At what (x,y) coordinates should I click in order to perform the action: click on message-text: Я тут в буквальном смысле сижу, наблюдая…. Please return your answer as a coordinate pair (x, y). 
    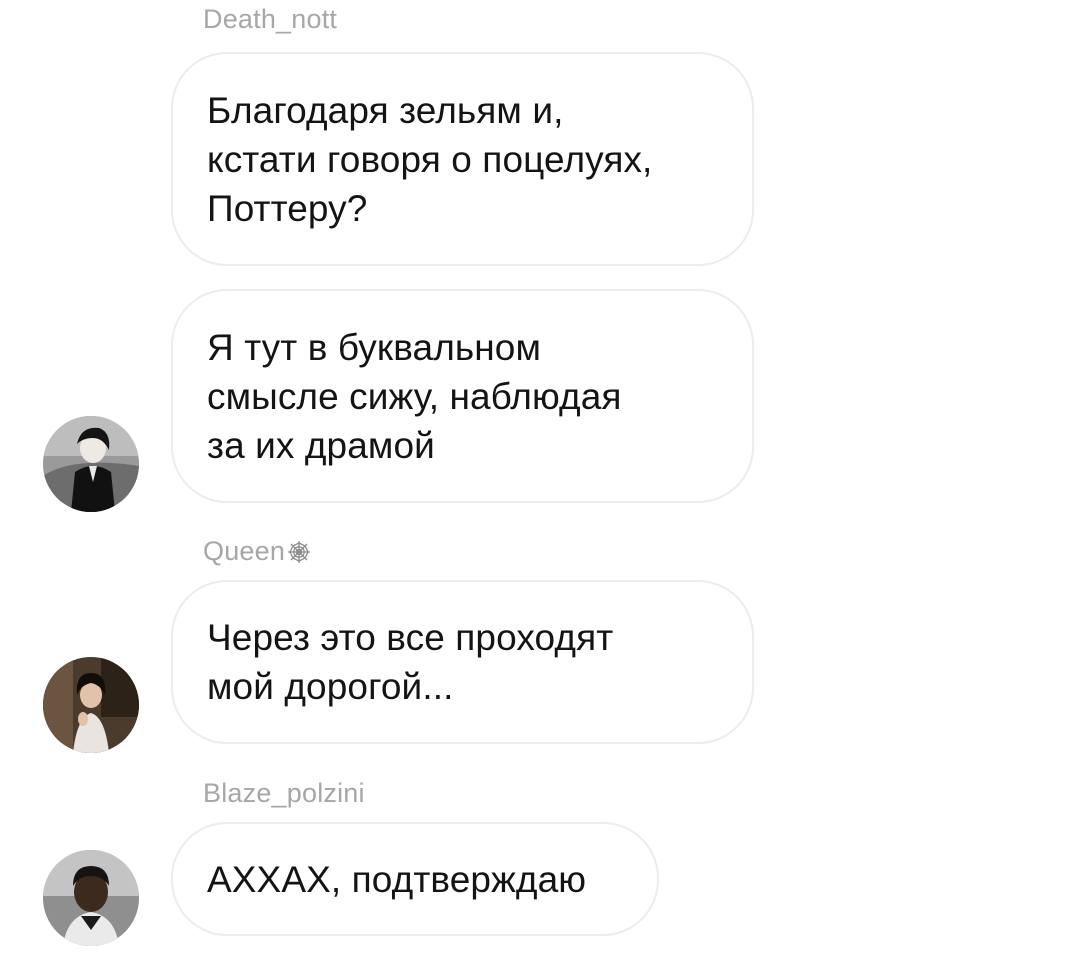
    Looking at the image, I should click on (414, 396).